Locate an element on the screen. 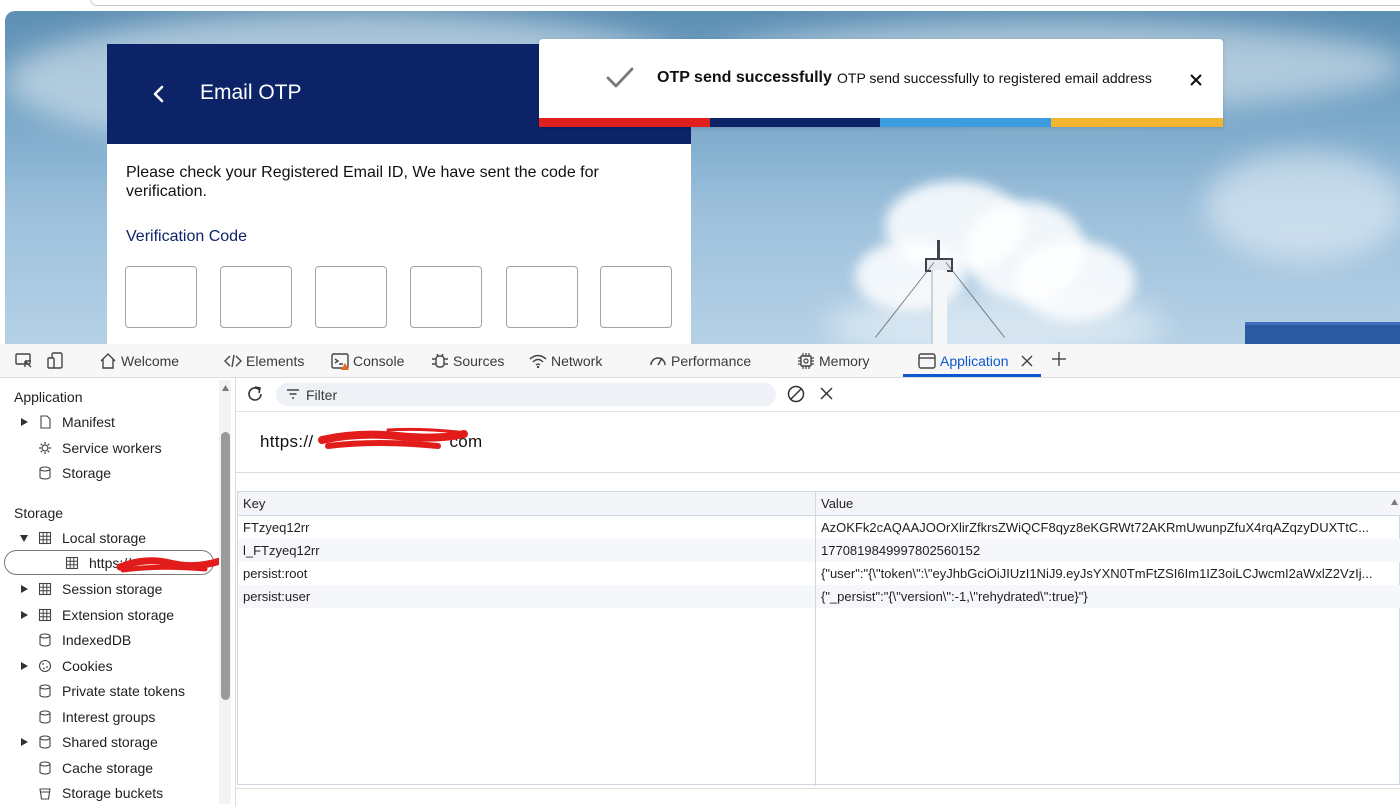  verification-code-label: Verification Code is located at coordinates (186, 236).